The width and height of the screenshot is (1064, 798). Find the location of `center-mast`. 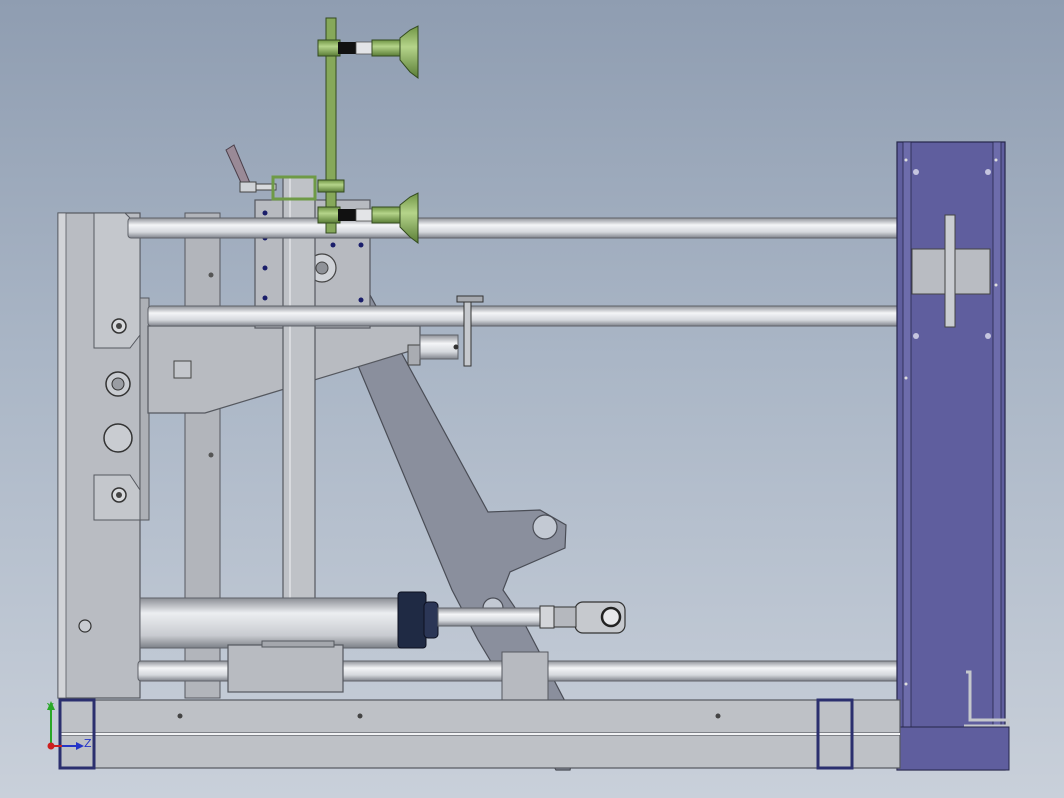

center-mast is located at coordinates (299, 410).